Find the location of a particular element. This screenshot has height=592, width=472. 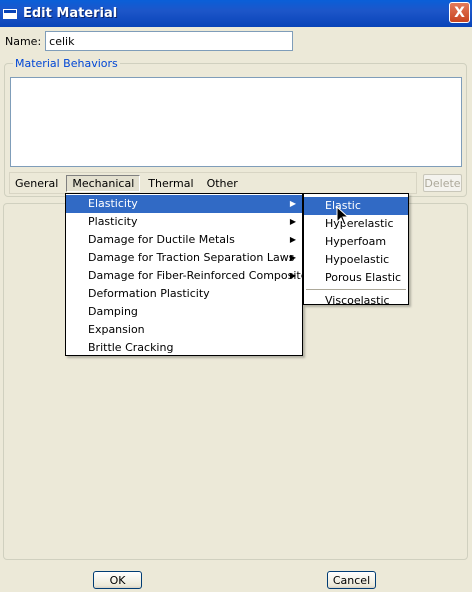

ok-button: OK is located at coordinates (117, 580).